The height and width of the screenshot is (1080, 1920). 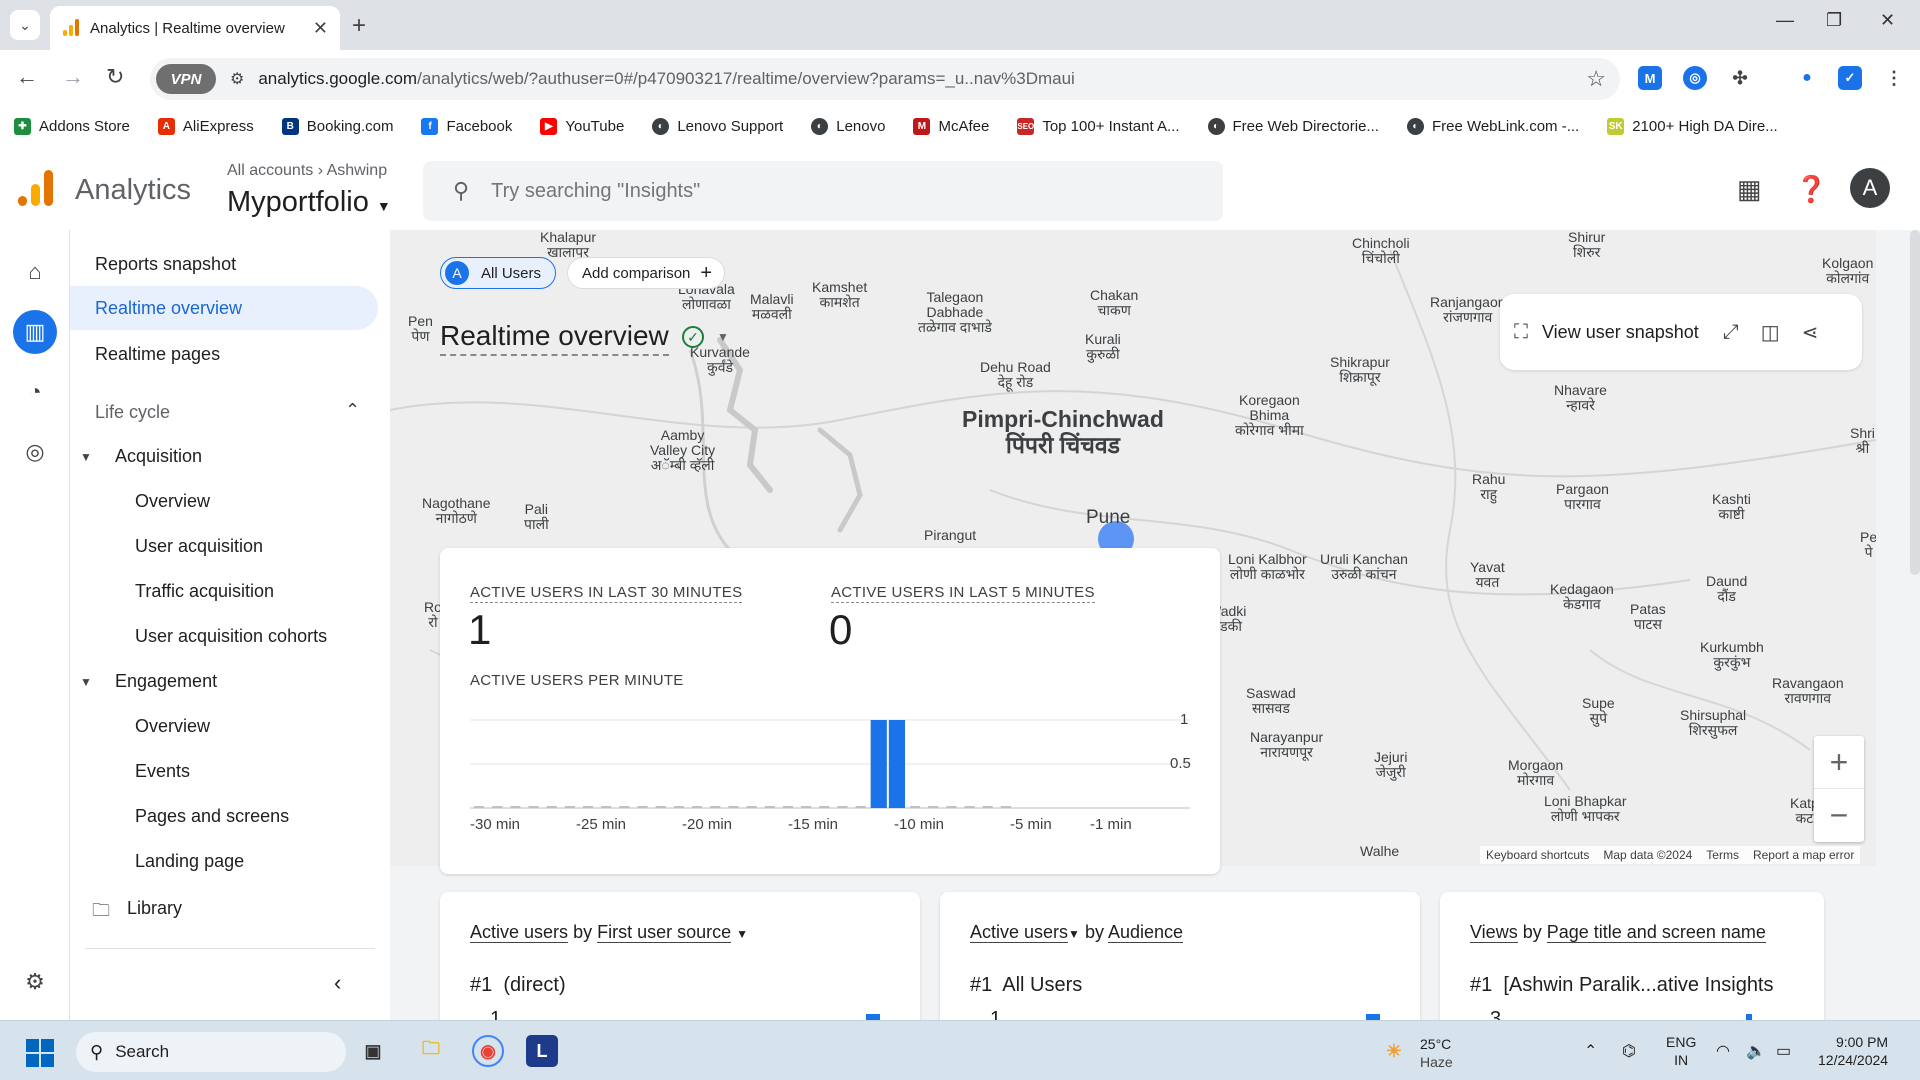 What do you see at coordinates (199, 546) in the screenshot?
I see `nav-user-acquisition: User acquisition` at bounding box center [199, 546].